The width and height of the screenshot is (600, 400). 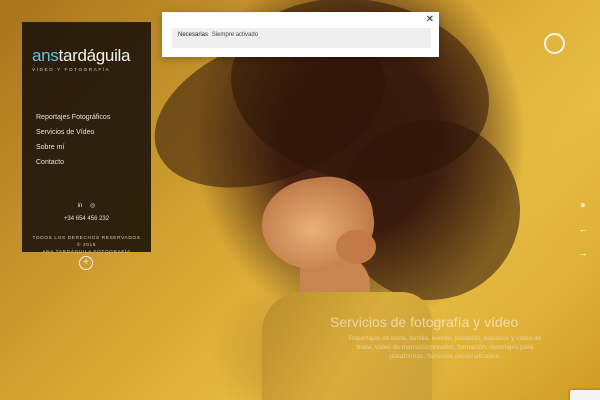 I want to click on ear-shape, so click(x=356, y=247).